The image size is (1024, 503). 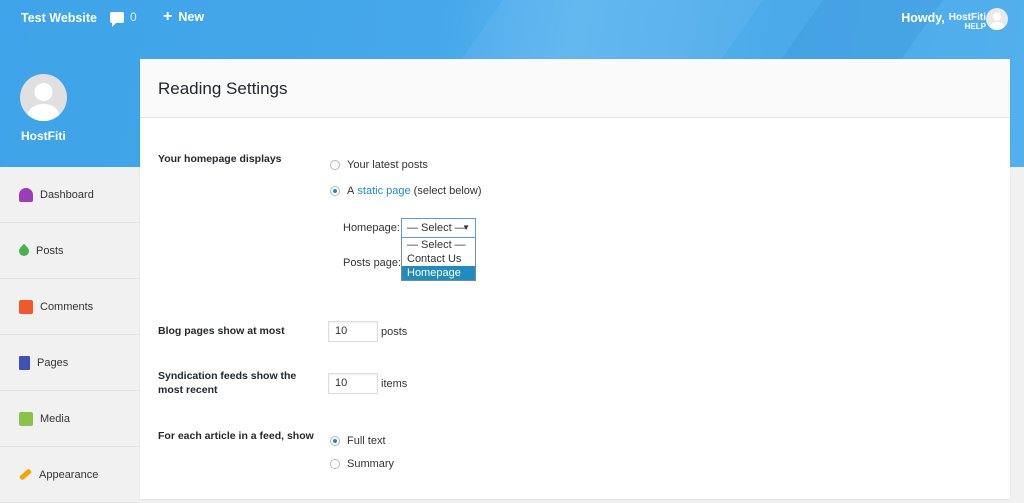 I want to click on blog-pages-label: Blog pages show at most, so click(x=221, y=331).